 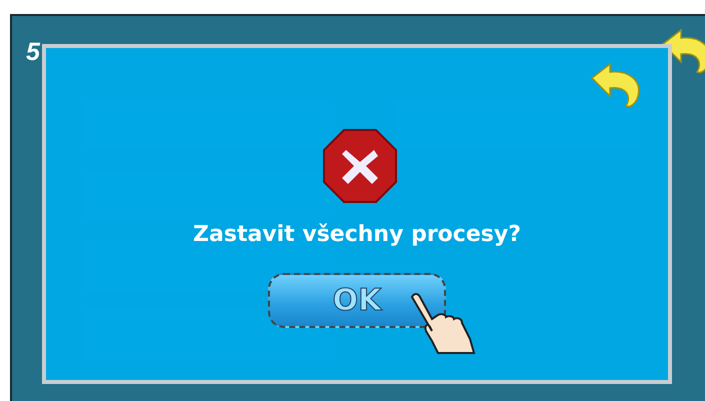 I want to click on pointing-hand-icon, so click(x=443, y=323).